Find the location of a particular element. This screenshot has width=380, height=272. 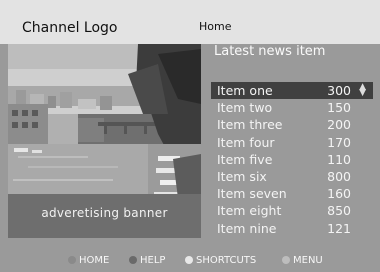

help-button: HELP is located at coordinates (147, 260).